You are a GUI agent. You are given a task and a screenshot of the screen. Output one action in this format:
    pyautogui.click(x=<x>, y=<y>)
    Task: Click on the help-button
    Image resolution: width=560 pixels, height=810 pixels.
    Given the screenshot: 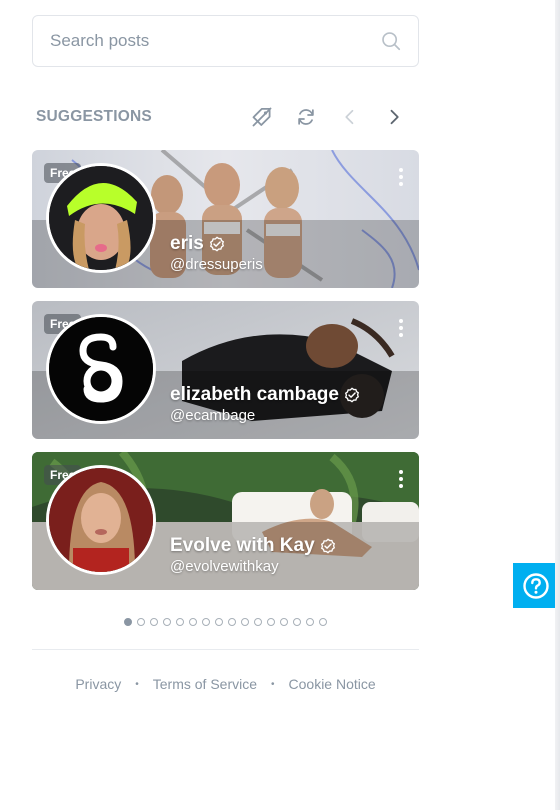 What is the action you would take?
    pyautogui.click(x=535, y=585)
    